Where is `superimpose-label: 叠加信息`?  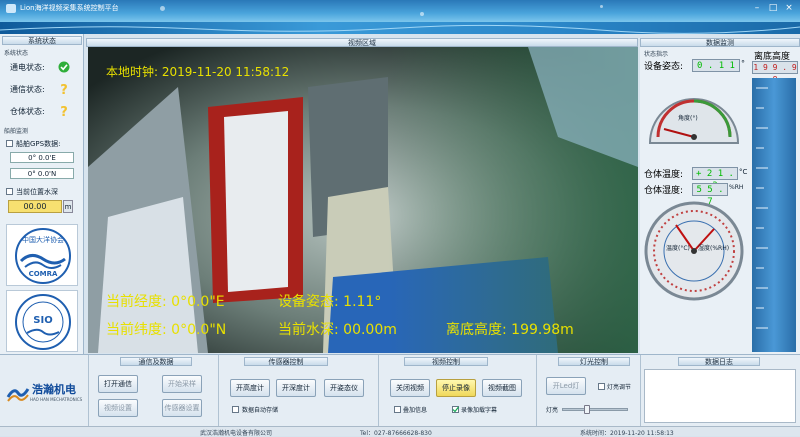
superimpose-label: 叠加信息 is located at coordinates (415, 410).